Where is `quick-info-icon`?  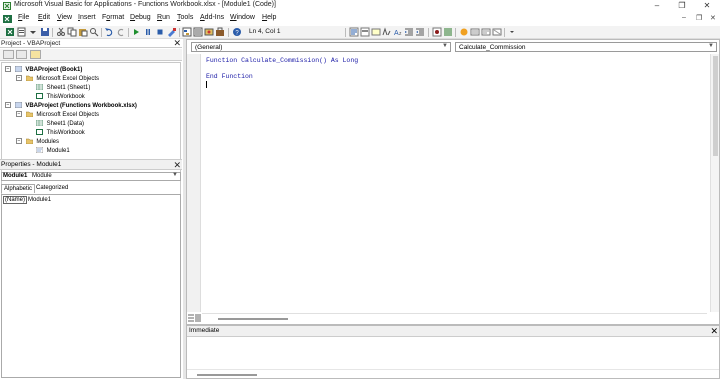
quick-info-icon is located at coordinates (376, 32).